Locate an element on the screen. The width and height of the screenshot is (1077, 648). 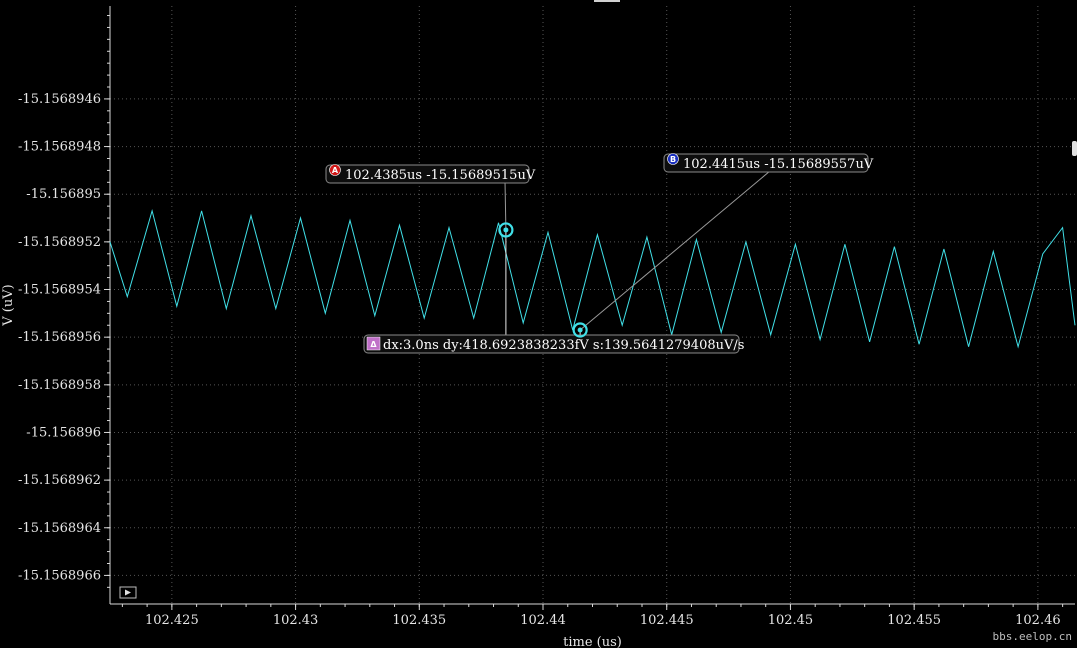
cursor-a-label-badge-letter: A is located at coordinates (335, 170).